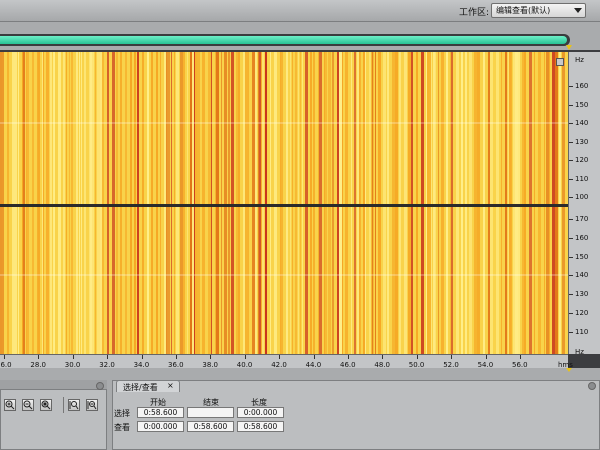 This screenshot has height=450, width=600. Describe the element at coordinates (92, 405) in the screenshot. I see `zoom-out-time-icon` at that location.